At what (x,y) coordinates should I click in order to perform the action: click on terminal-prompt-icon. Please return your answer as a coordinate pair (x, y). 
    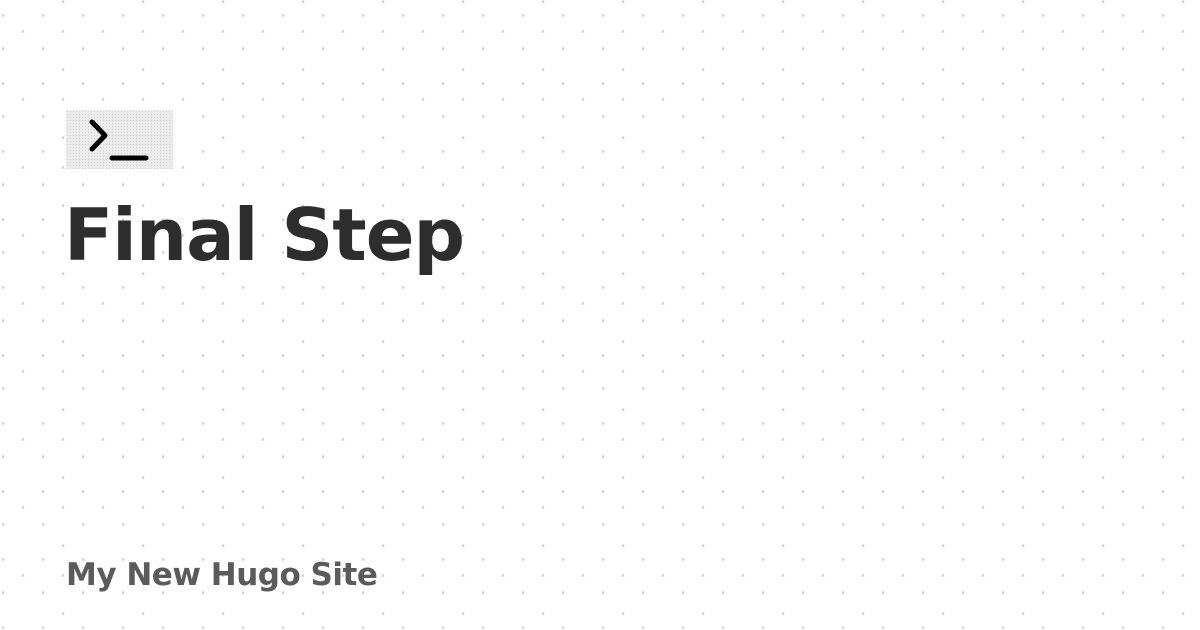
    Looking at the image, I should click on (119, 140).